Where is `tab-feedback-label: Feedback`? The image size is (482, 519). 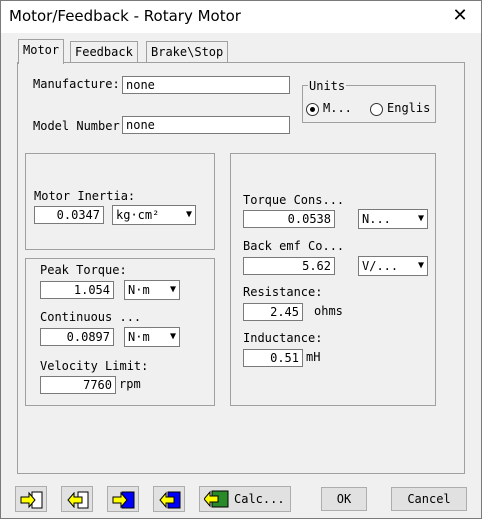
tab-feedback-label: Feedback is located at coordinates (104, 52).